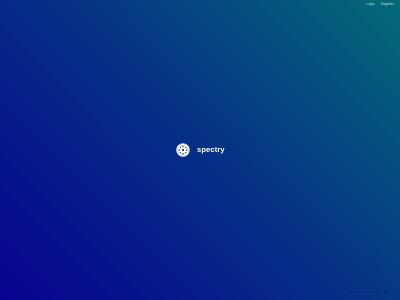 The height and width of the screenshot is (300, 400). What do you see at coordinates (370, 4) in the screenshot?
I see `login-link: Login` at bounding box center [370, 4].